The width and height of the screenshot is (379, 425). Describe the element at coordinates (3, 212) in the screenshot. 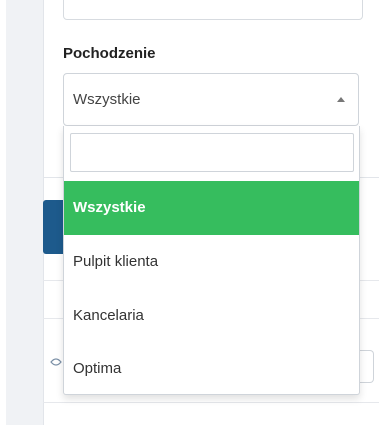

I see `left-edge-strip` at that location.